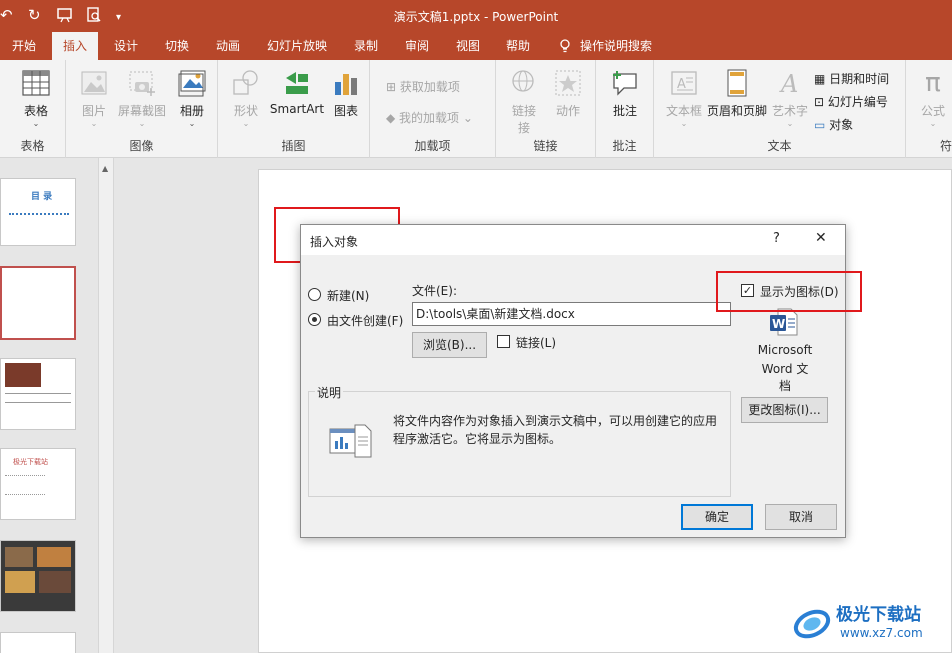  Describe the element at coordinates (573, 240) in the screenshot. I see `dialog-titlebar: 插入对象 ? ✕` at that location.